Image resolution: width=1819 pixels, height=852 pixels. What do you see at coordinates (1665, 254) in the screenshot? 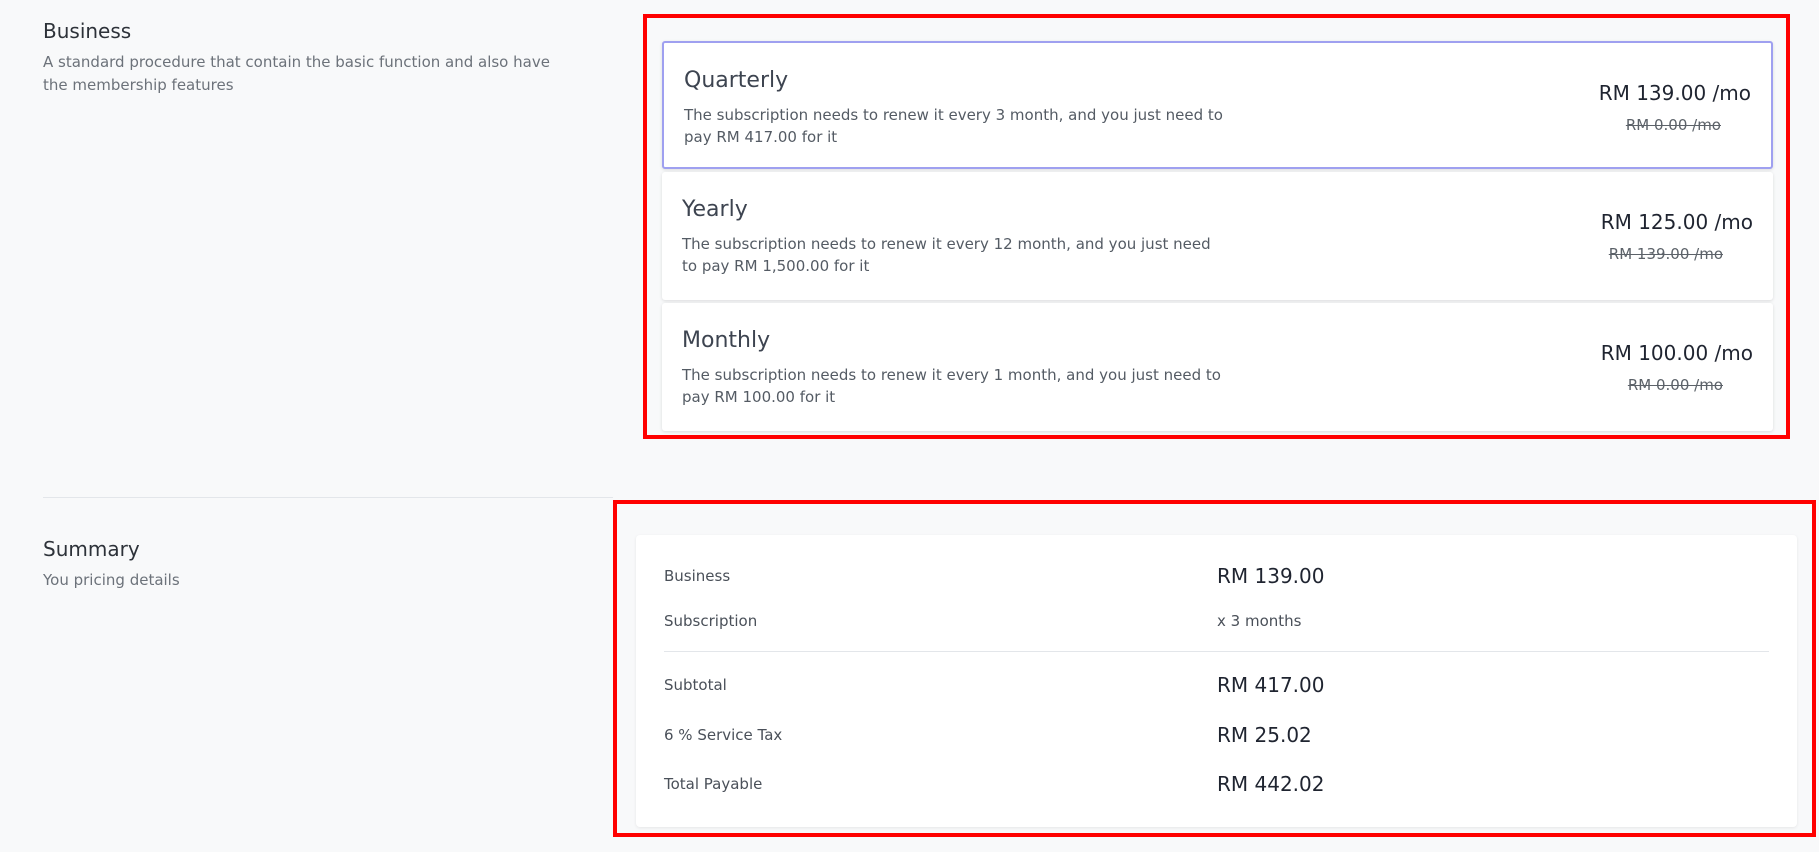
I see `plan-old-price: RM 139.00 /mo` at bounding box center [1665, 254].